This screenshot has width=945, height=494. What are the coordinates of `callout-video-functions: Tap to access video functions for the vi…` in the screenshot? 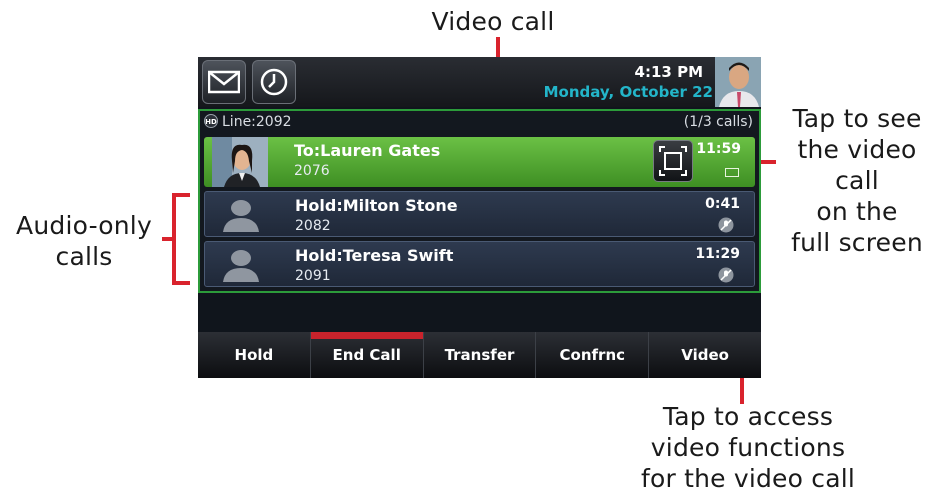 It's located at (748, 447).